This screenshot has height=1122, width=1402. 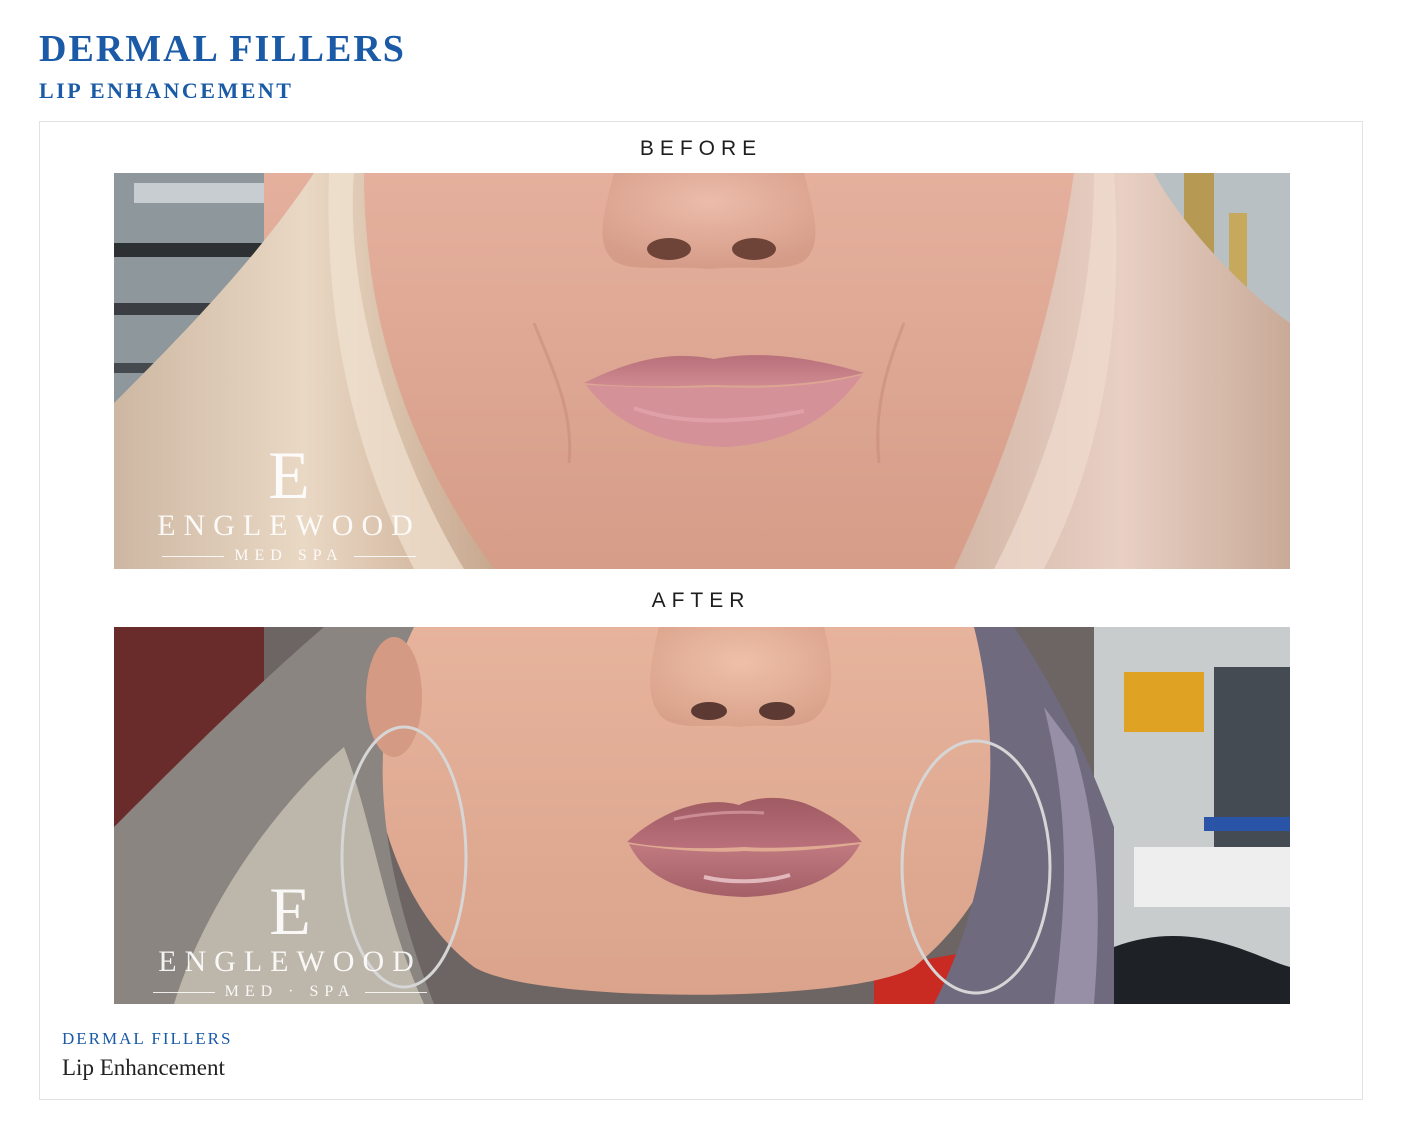 I want to click on after-label: AFTER, so click(x=701, y=600).